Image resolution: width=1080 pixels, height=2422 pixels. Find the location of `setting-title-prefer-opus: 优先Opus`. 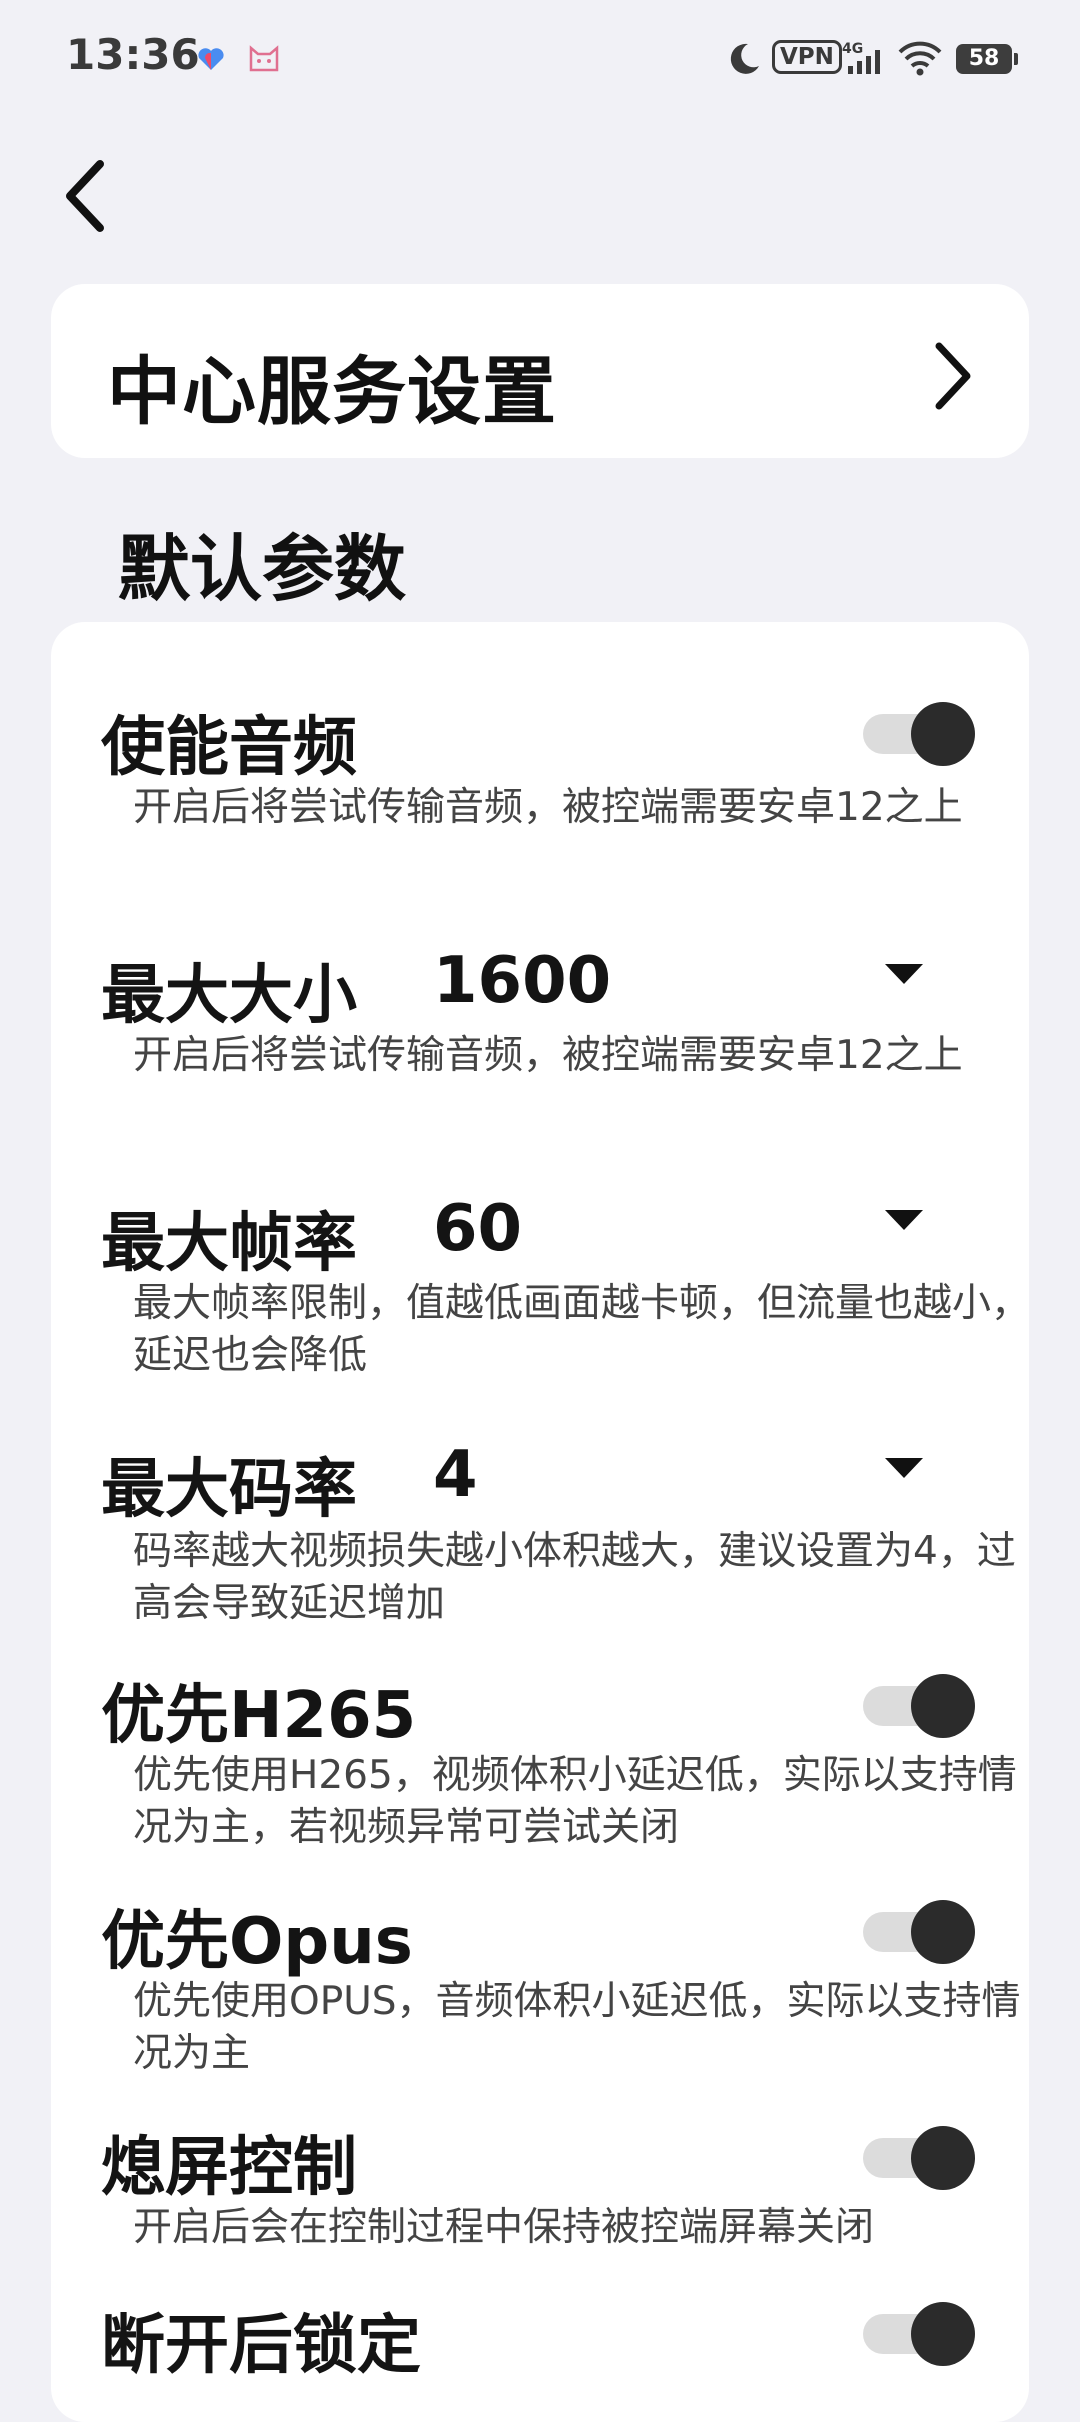

setting-title-prefer-opus: 优先Opus is located at coordinates (257, 1942).